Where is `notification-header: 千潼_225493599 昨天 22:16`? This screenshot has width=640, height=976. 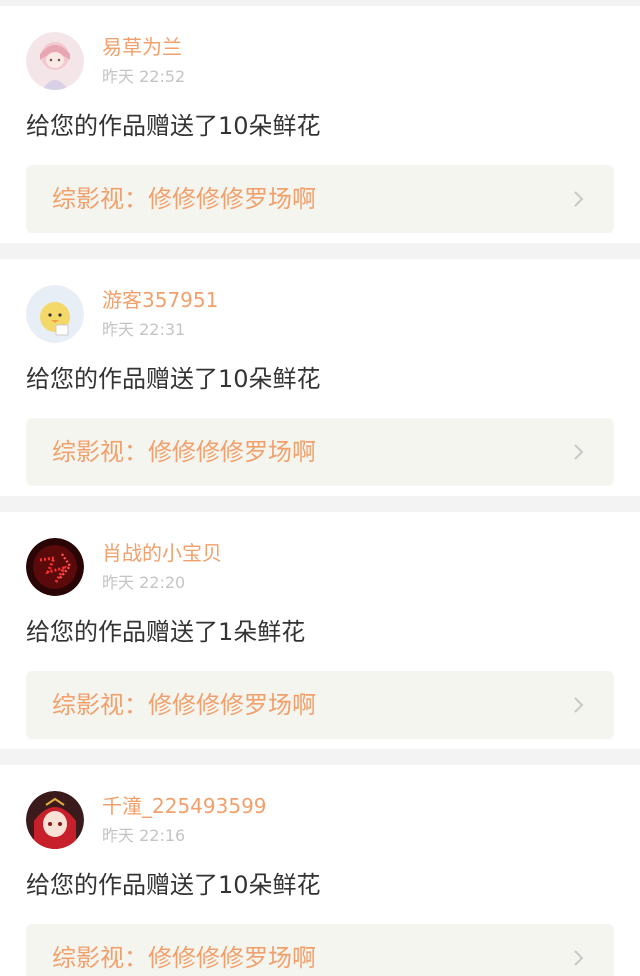
notification-header: 千潼_225493599 昨天 22:16 is located at coordinates (306, 820).